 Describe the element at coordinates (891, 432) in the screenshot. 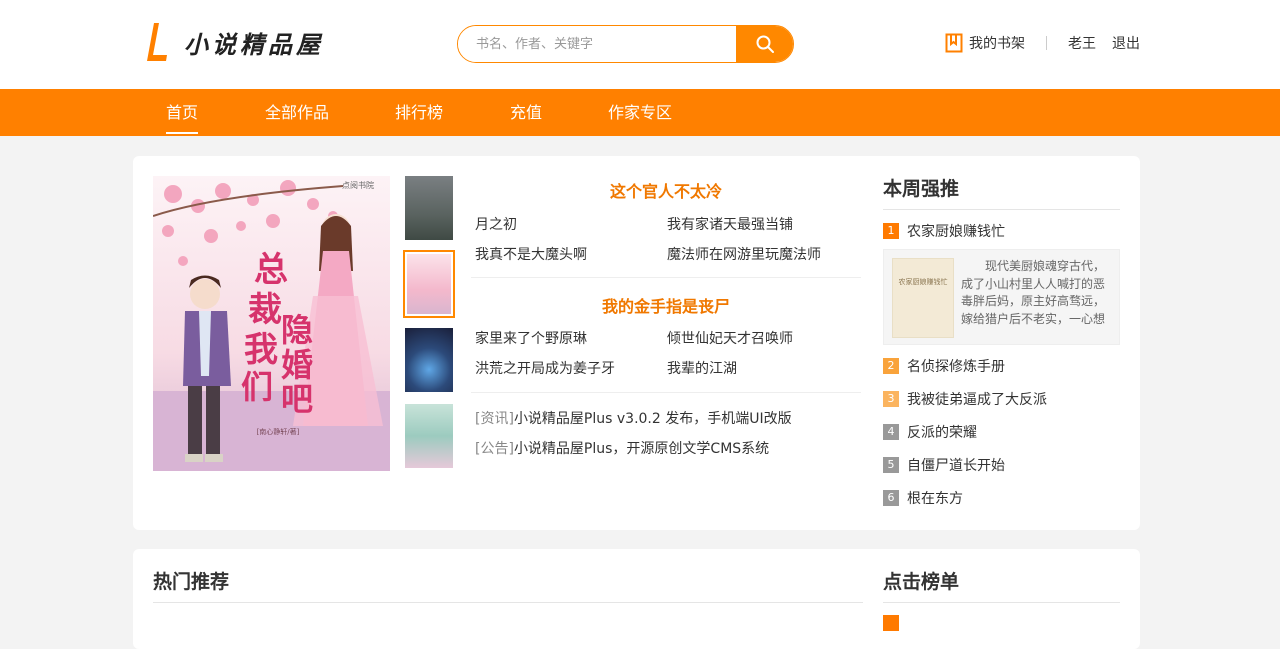

I see `rank-number: 4` at that location.